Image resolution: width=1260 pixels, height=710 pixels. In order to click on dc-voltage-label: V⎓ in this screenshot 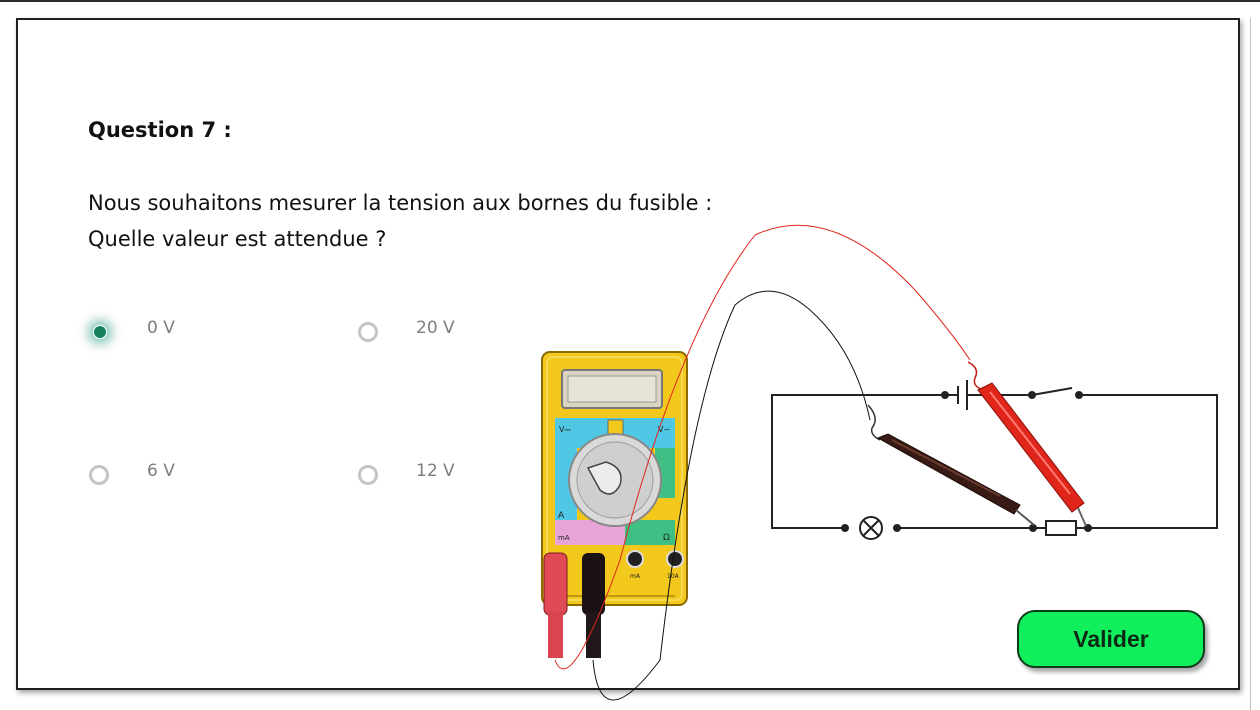, I will do `click(565, 429)`.